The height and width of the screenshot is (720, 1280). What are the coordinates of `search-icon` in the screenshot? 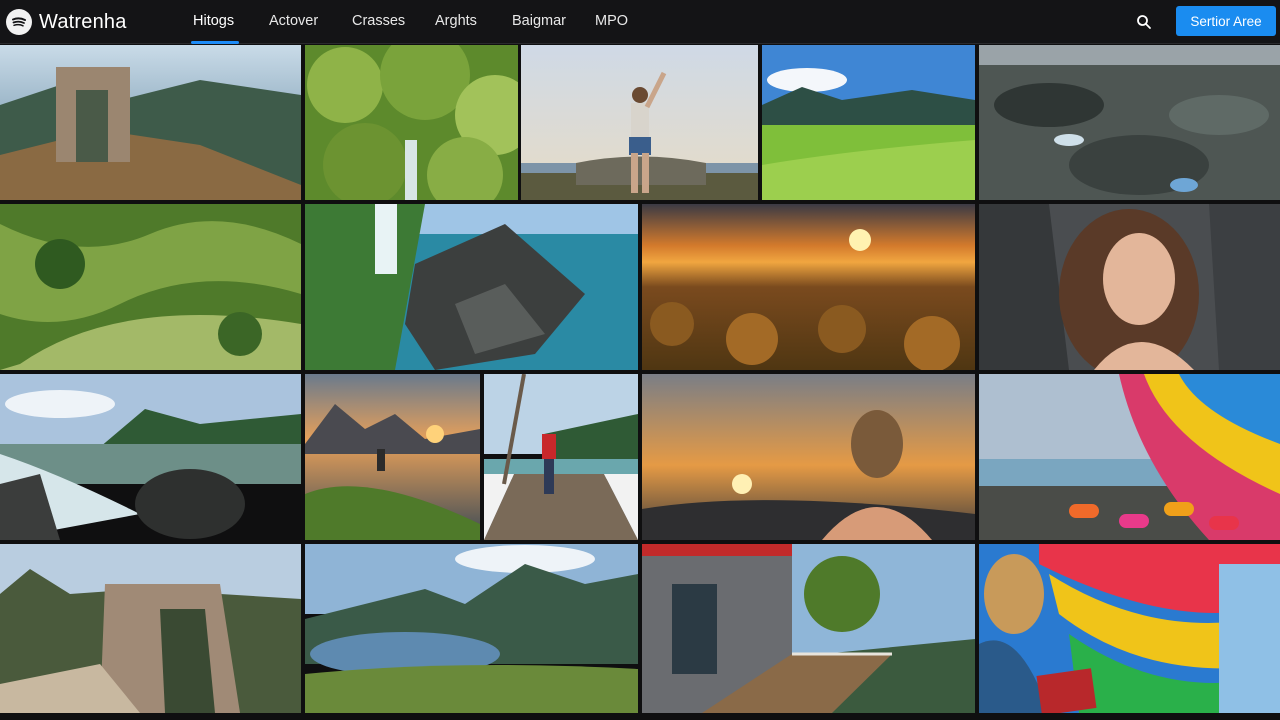 It's located at (1144, 22).